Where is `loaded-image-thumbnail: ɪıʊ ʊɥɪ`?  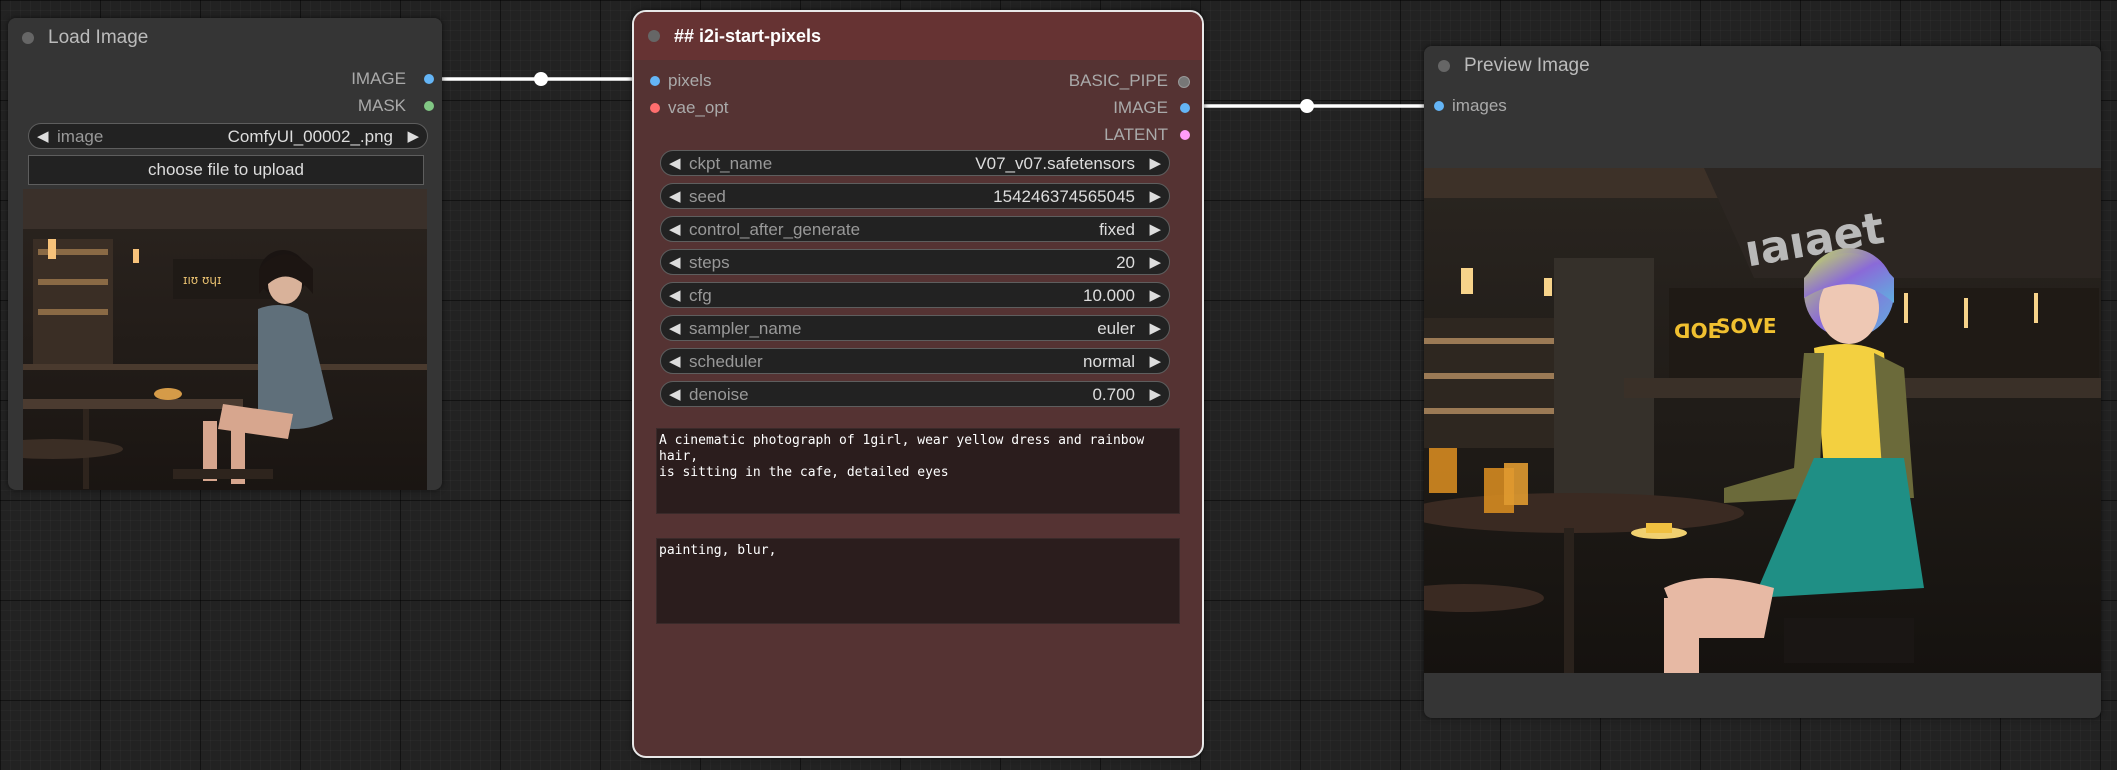 loaded-image-thumbnail: ɪıʊ ʊɥɪ is located at coordinates (225, 339).